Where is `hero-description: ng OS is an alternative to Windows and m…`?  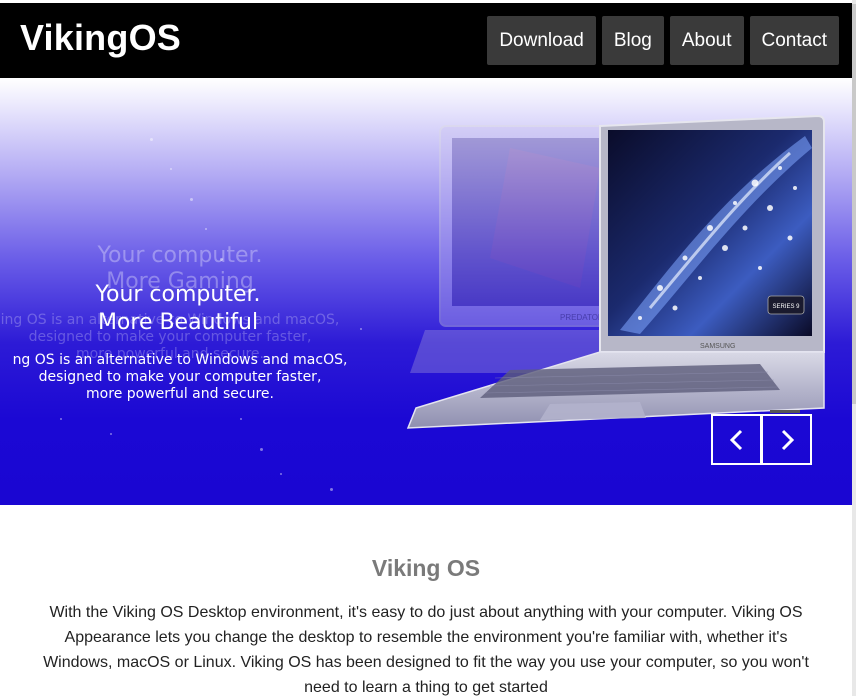 hero-description: ng OS is an alternative to Windows and m… is located at coordinates (195, 377).